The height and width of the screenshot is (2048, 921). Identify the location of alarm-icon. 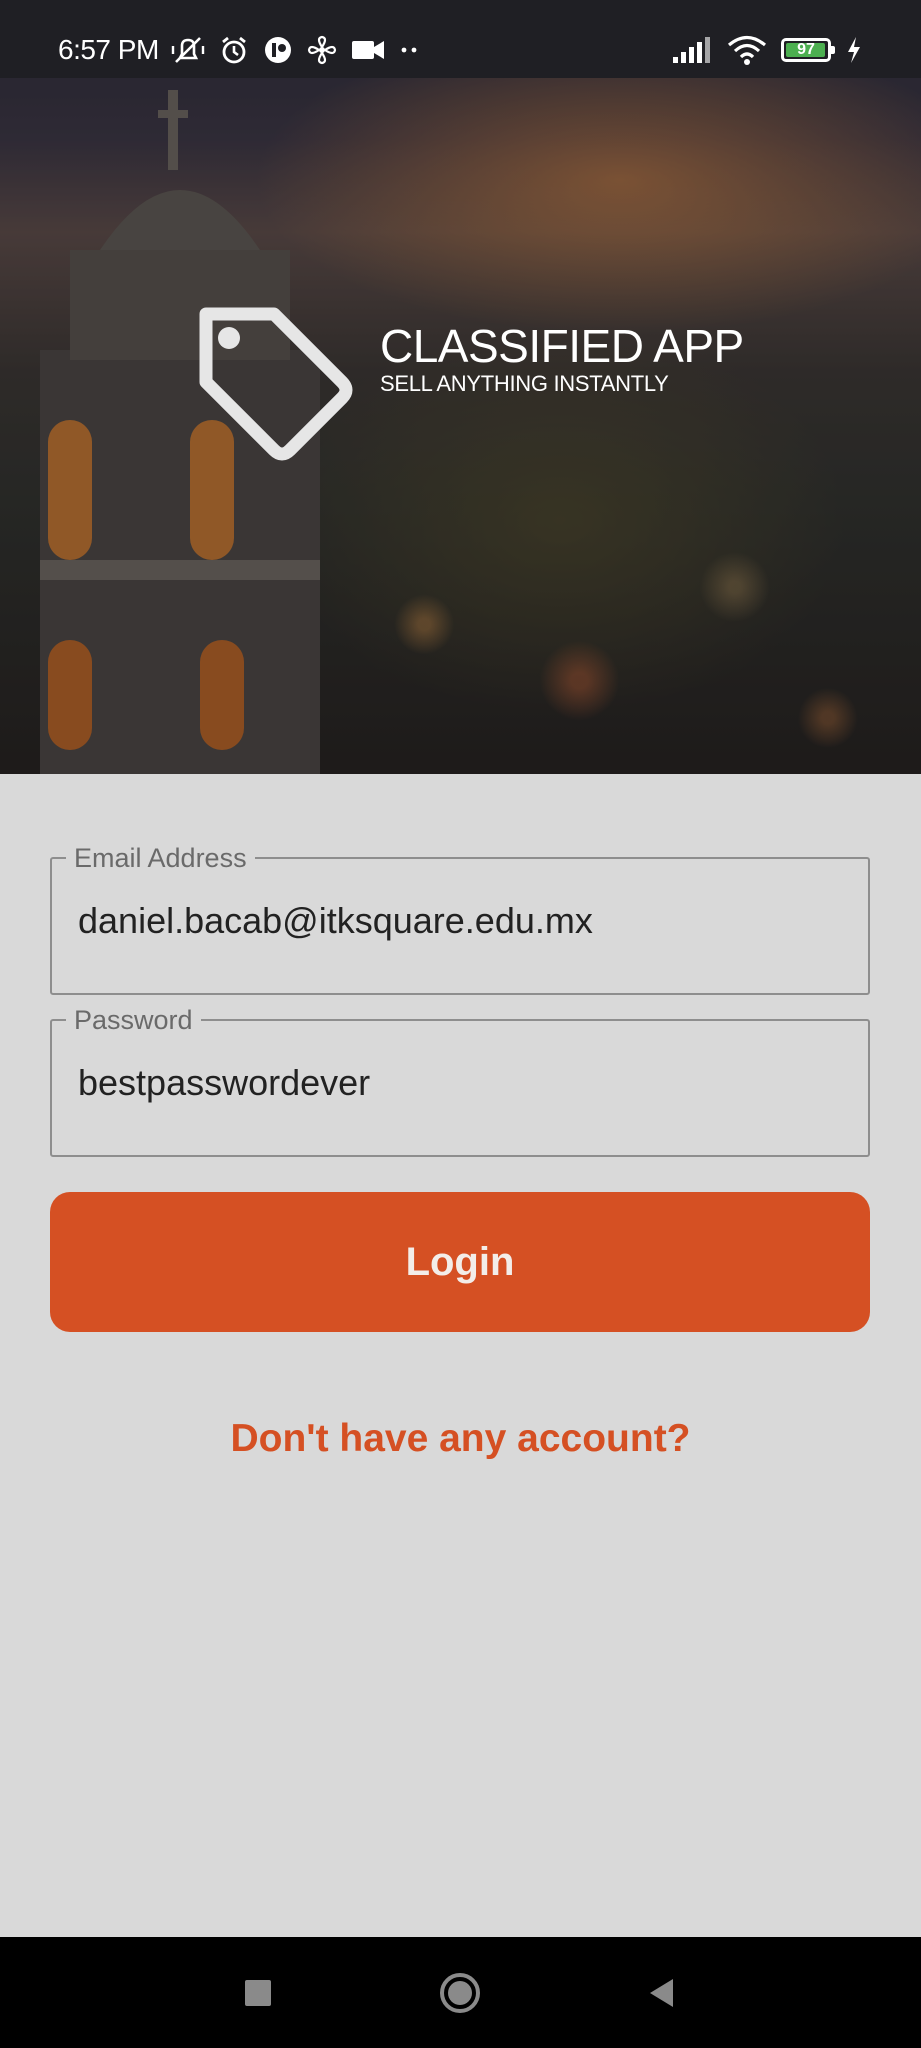
(234, 50).